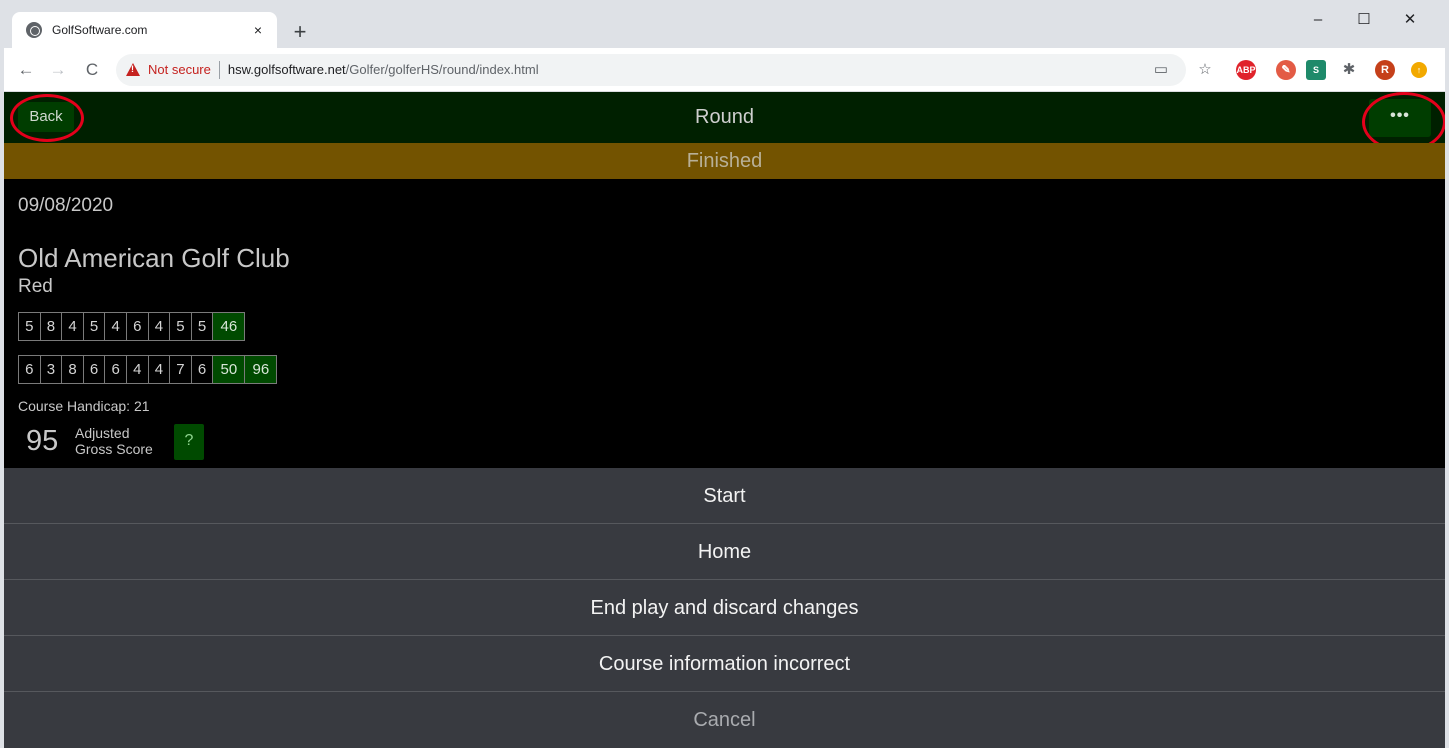  I want to click on tab-title: GolfSoftware.com, so click(100, 30).